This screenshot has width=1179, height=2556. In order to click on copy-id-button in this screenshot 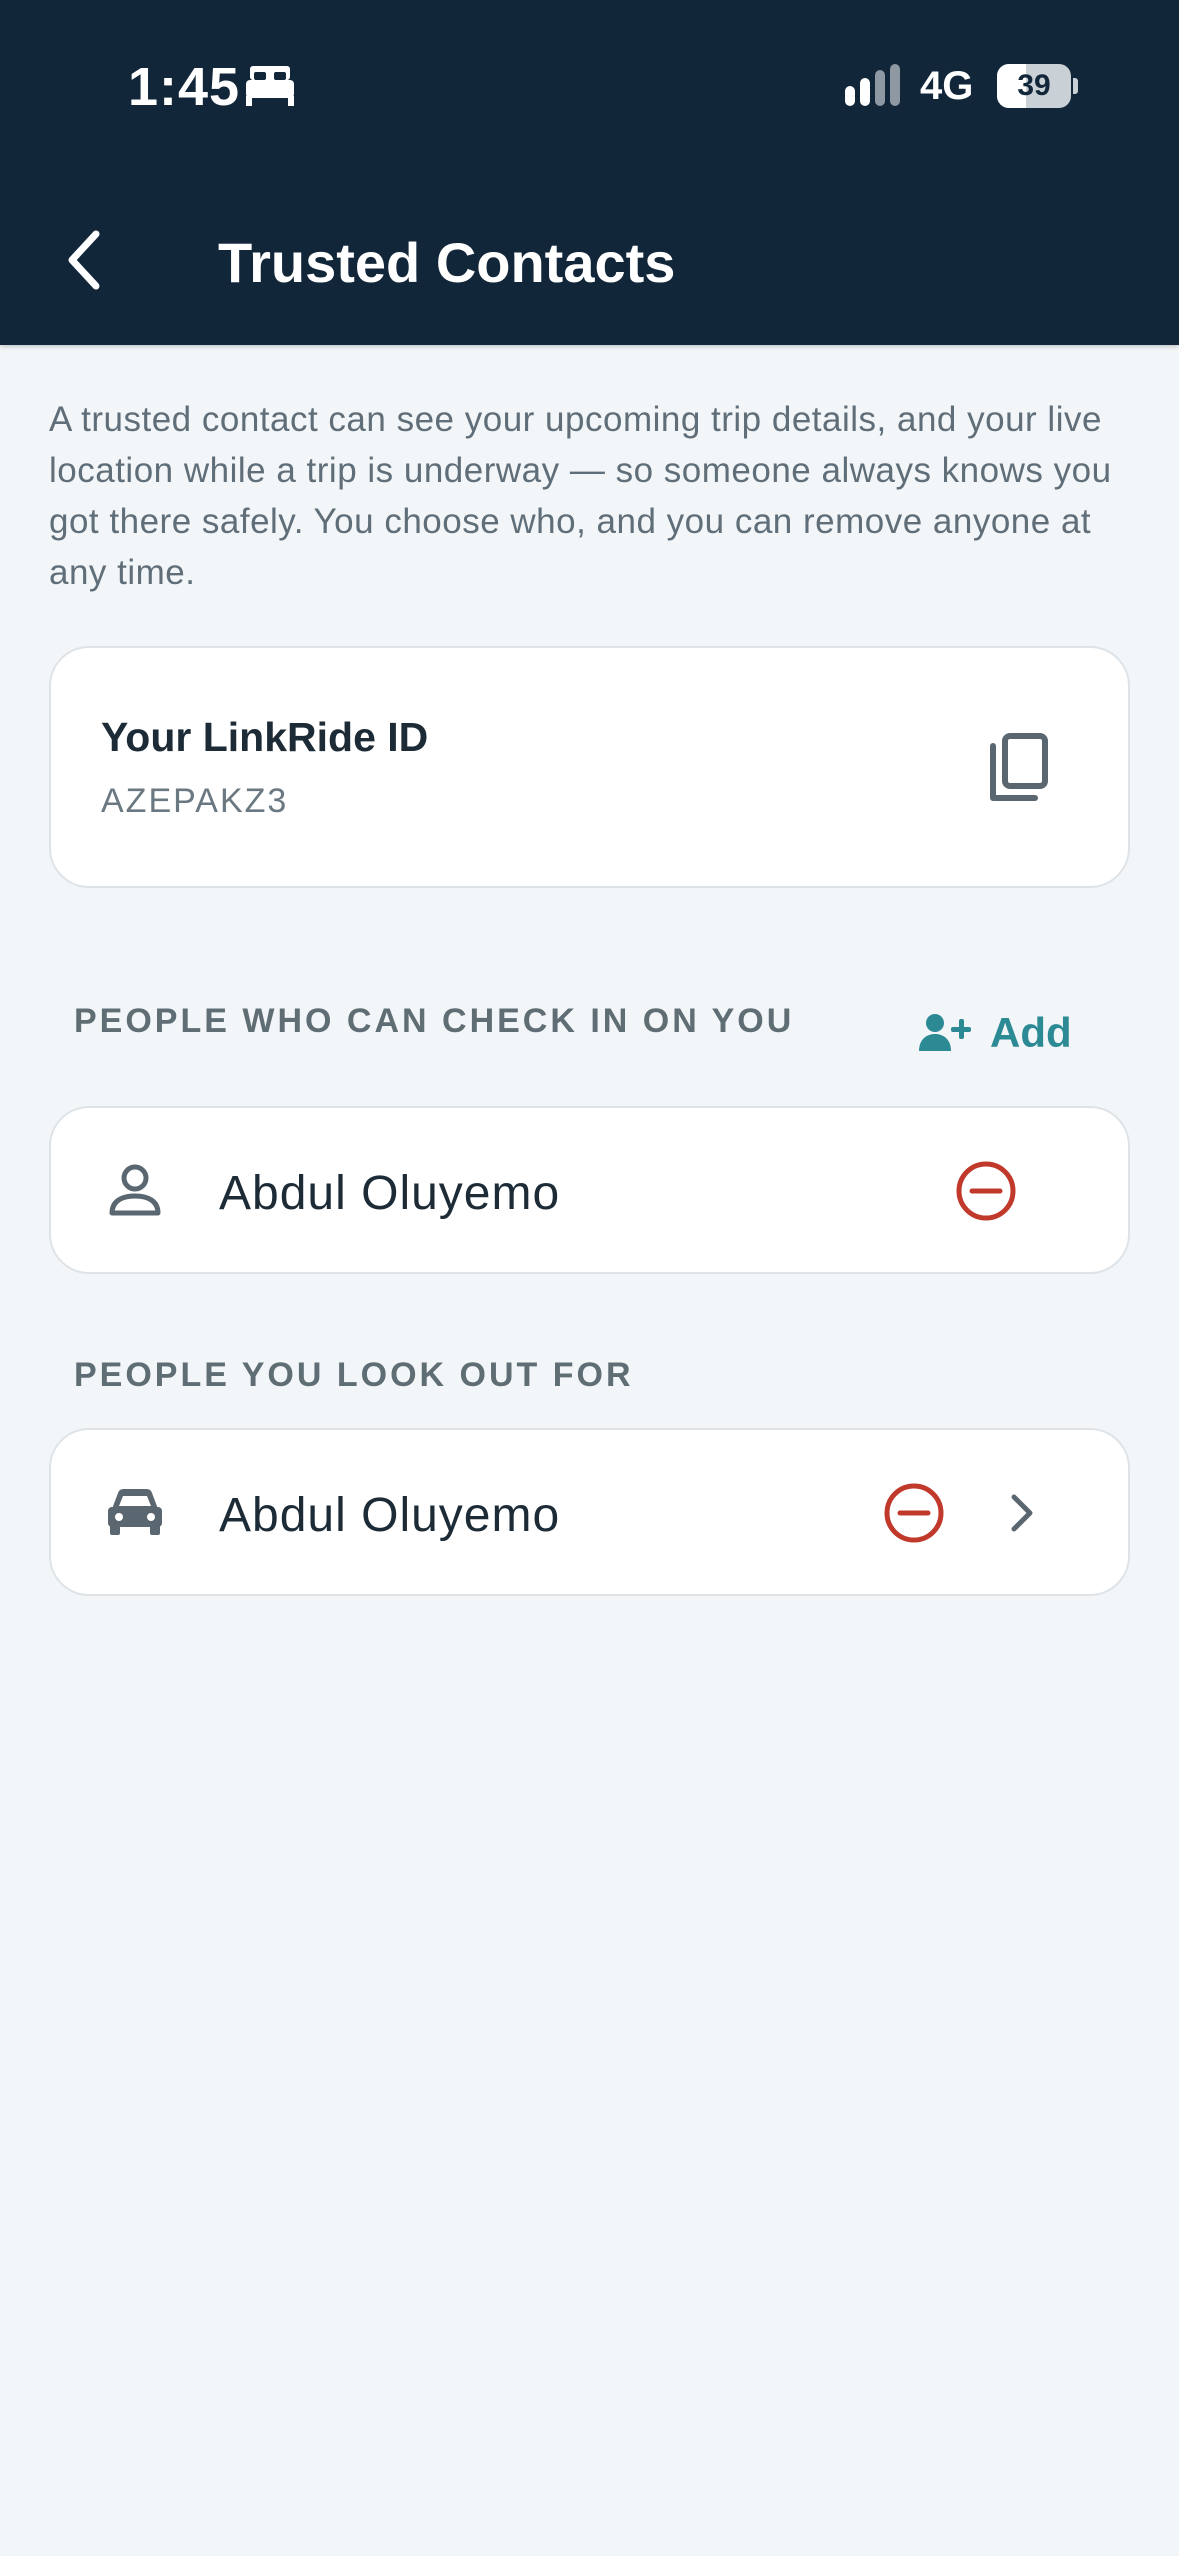, I will do `click(1019, 768)`.